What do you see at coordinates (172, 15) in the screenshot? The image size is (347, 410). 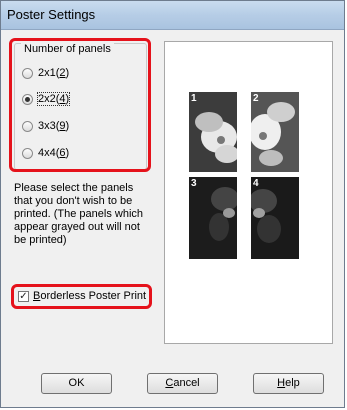 I see `title-bar: Poster Settings` at bounding box center [172, 15].